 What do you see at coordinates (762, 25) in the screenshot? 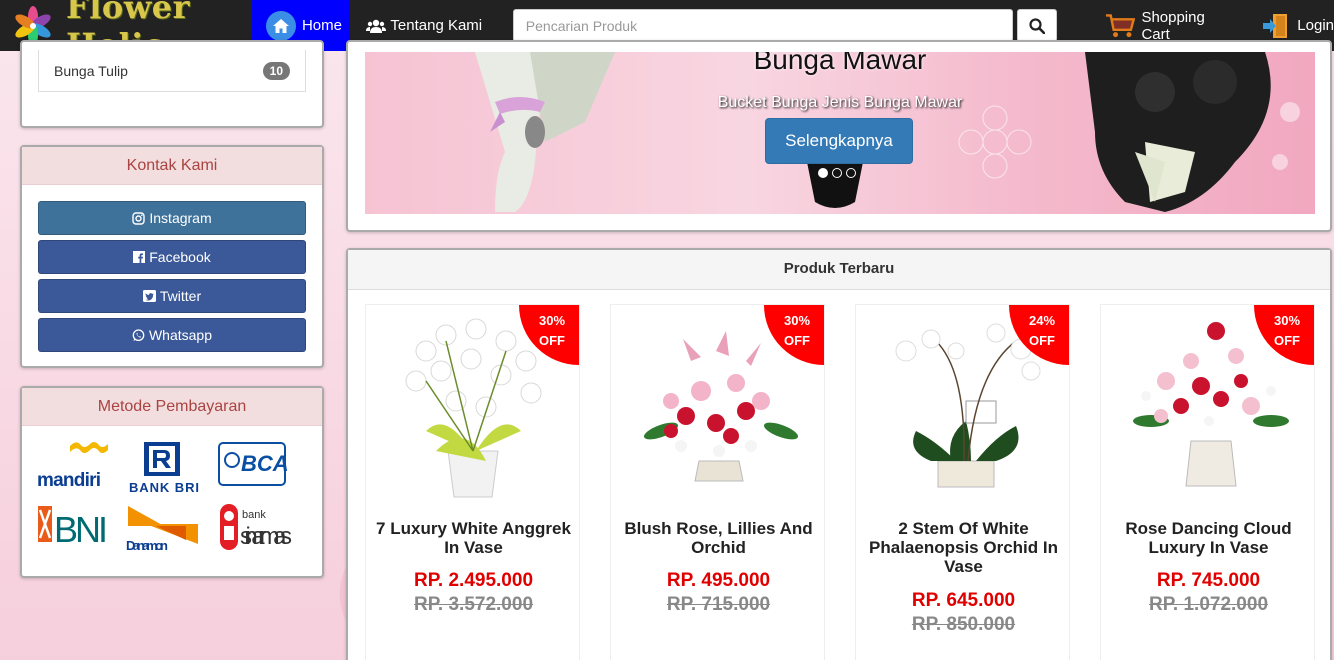
I see `search-input` at bounding box center [762, 25].